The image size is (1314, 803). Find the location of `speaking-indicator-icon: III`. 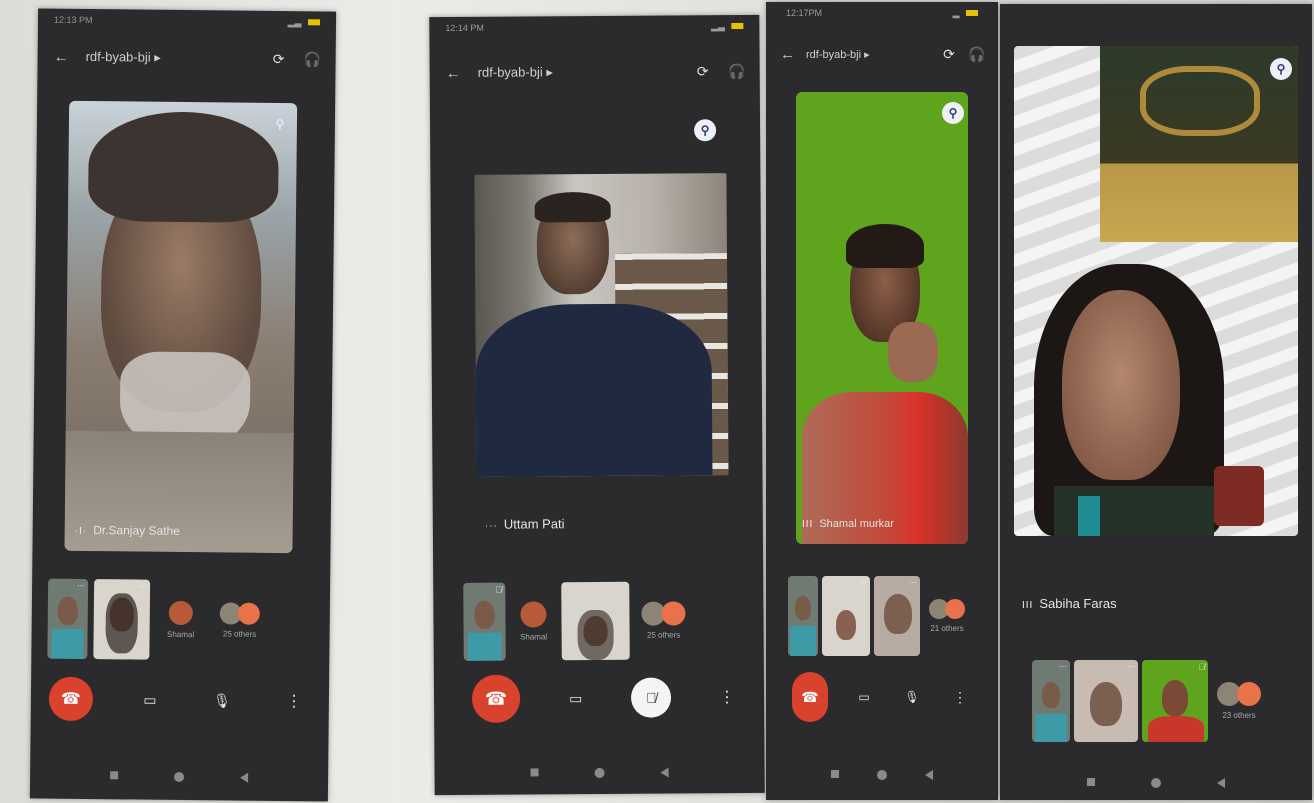

speaking-indicator-icon: III is located at coordinates (808, 524).